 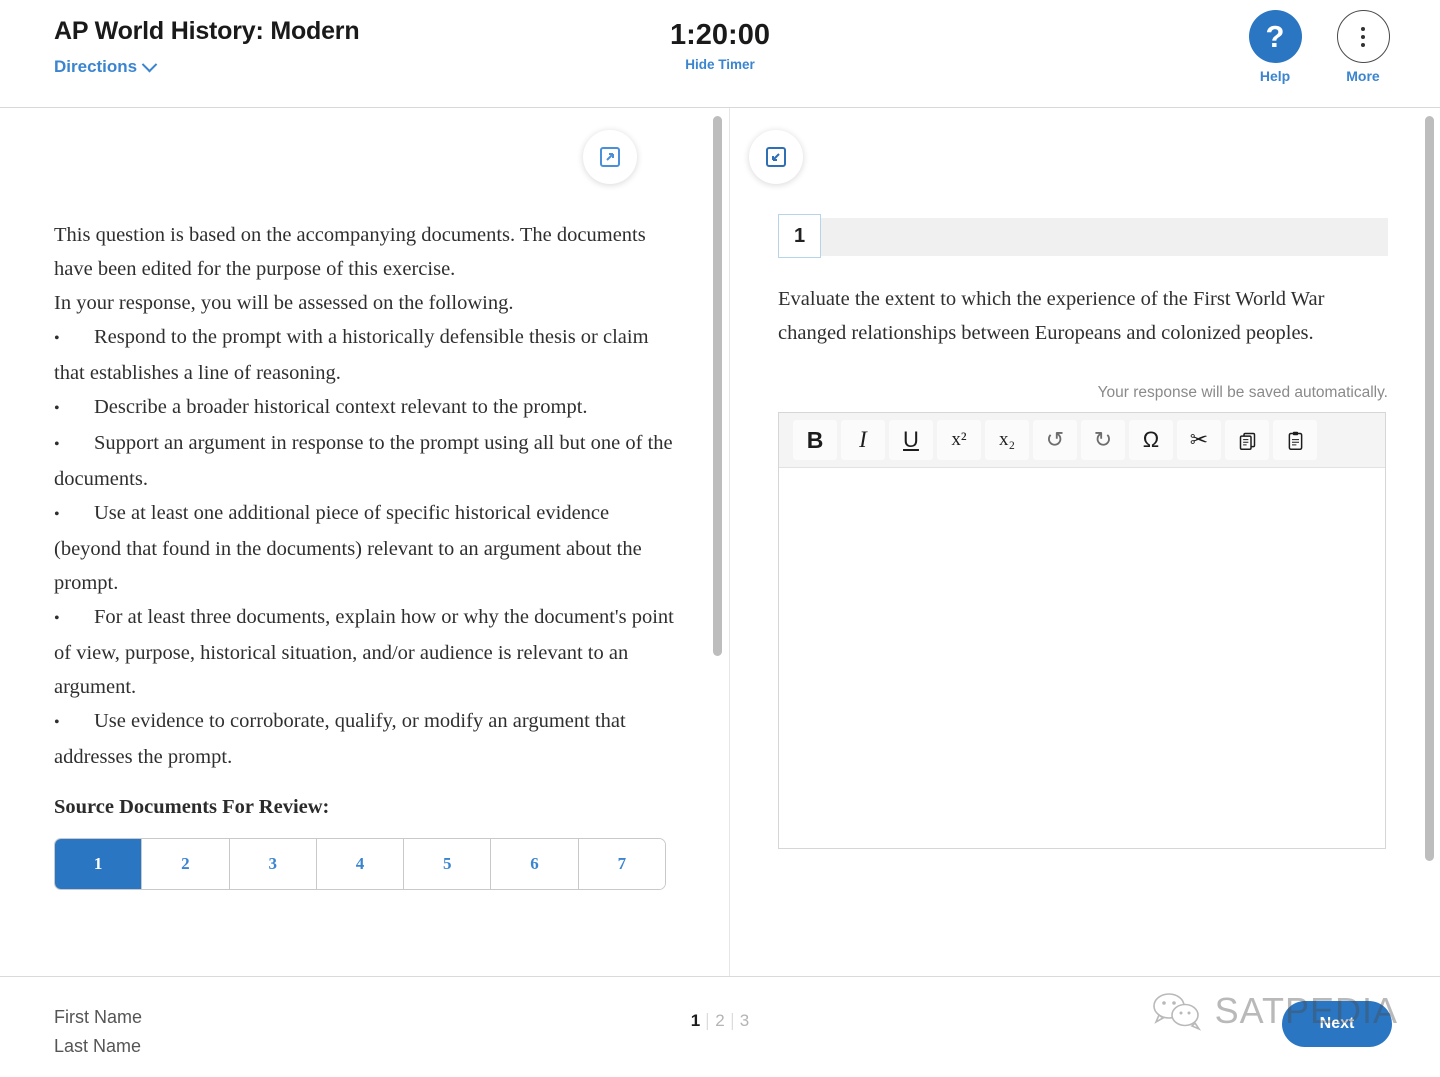 I want to click on bold-button: B, so click(x=815, y=440).